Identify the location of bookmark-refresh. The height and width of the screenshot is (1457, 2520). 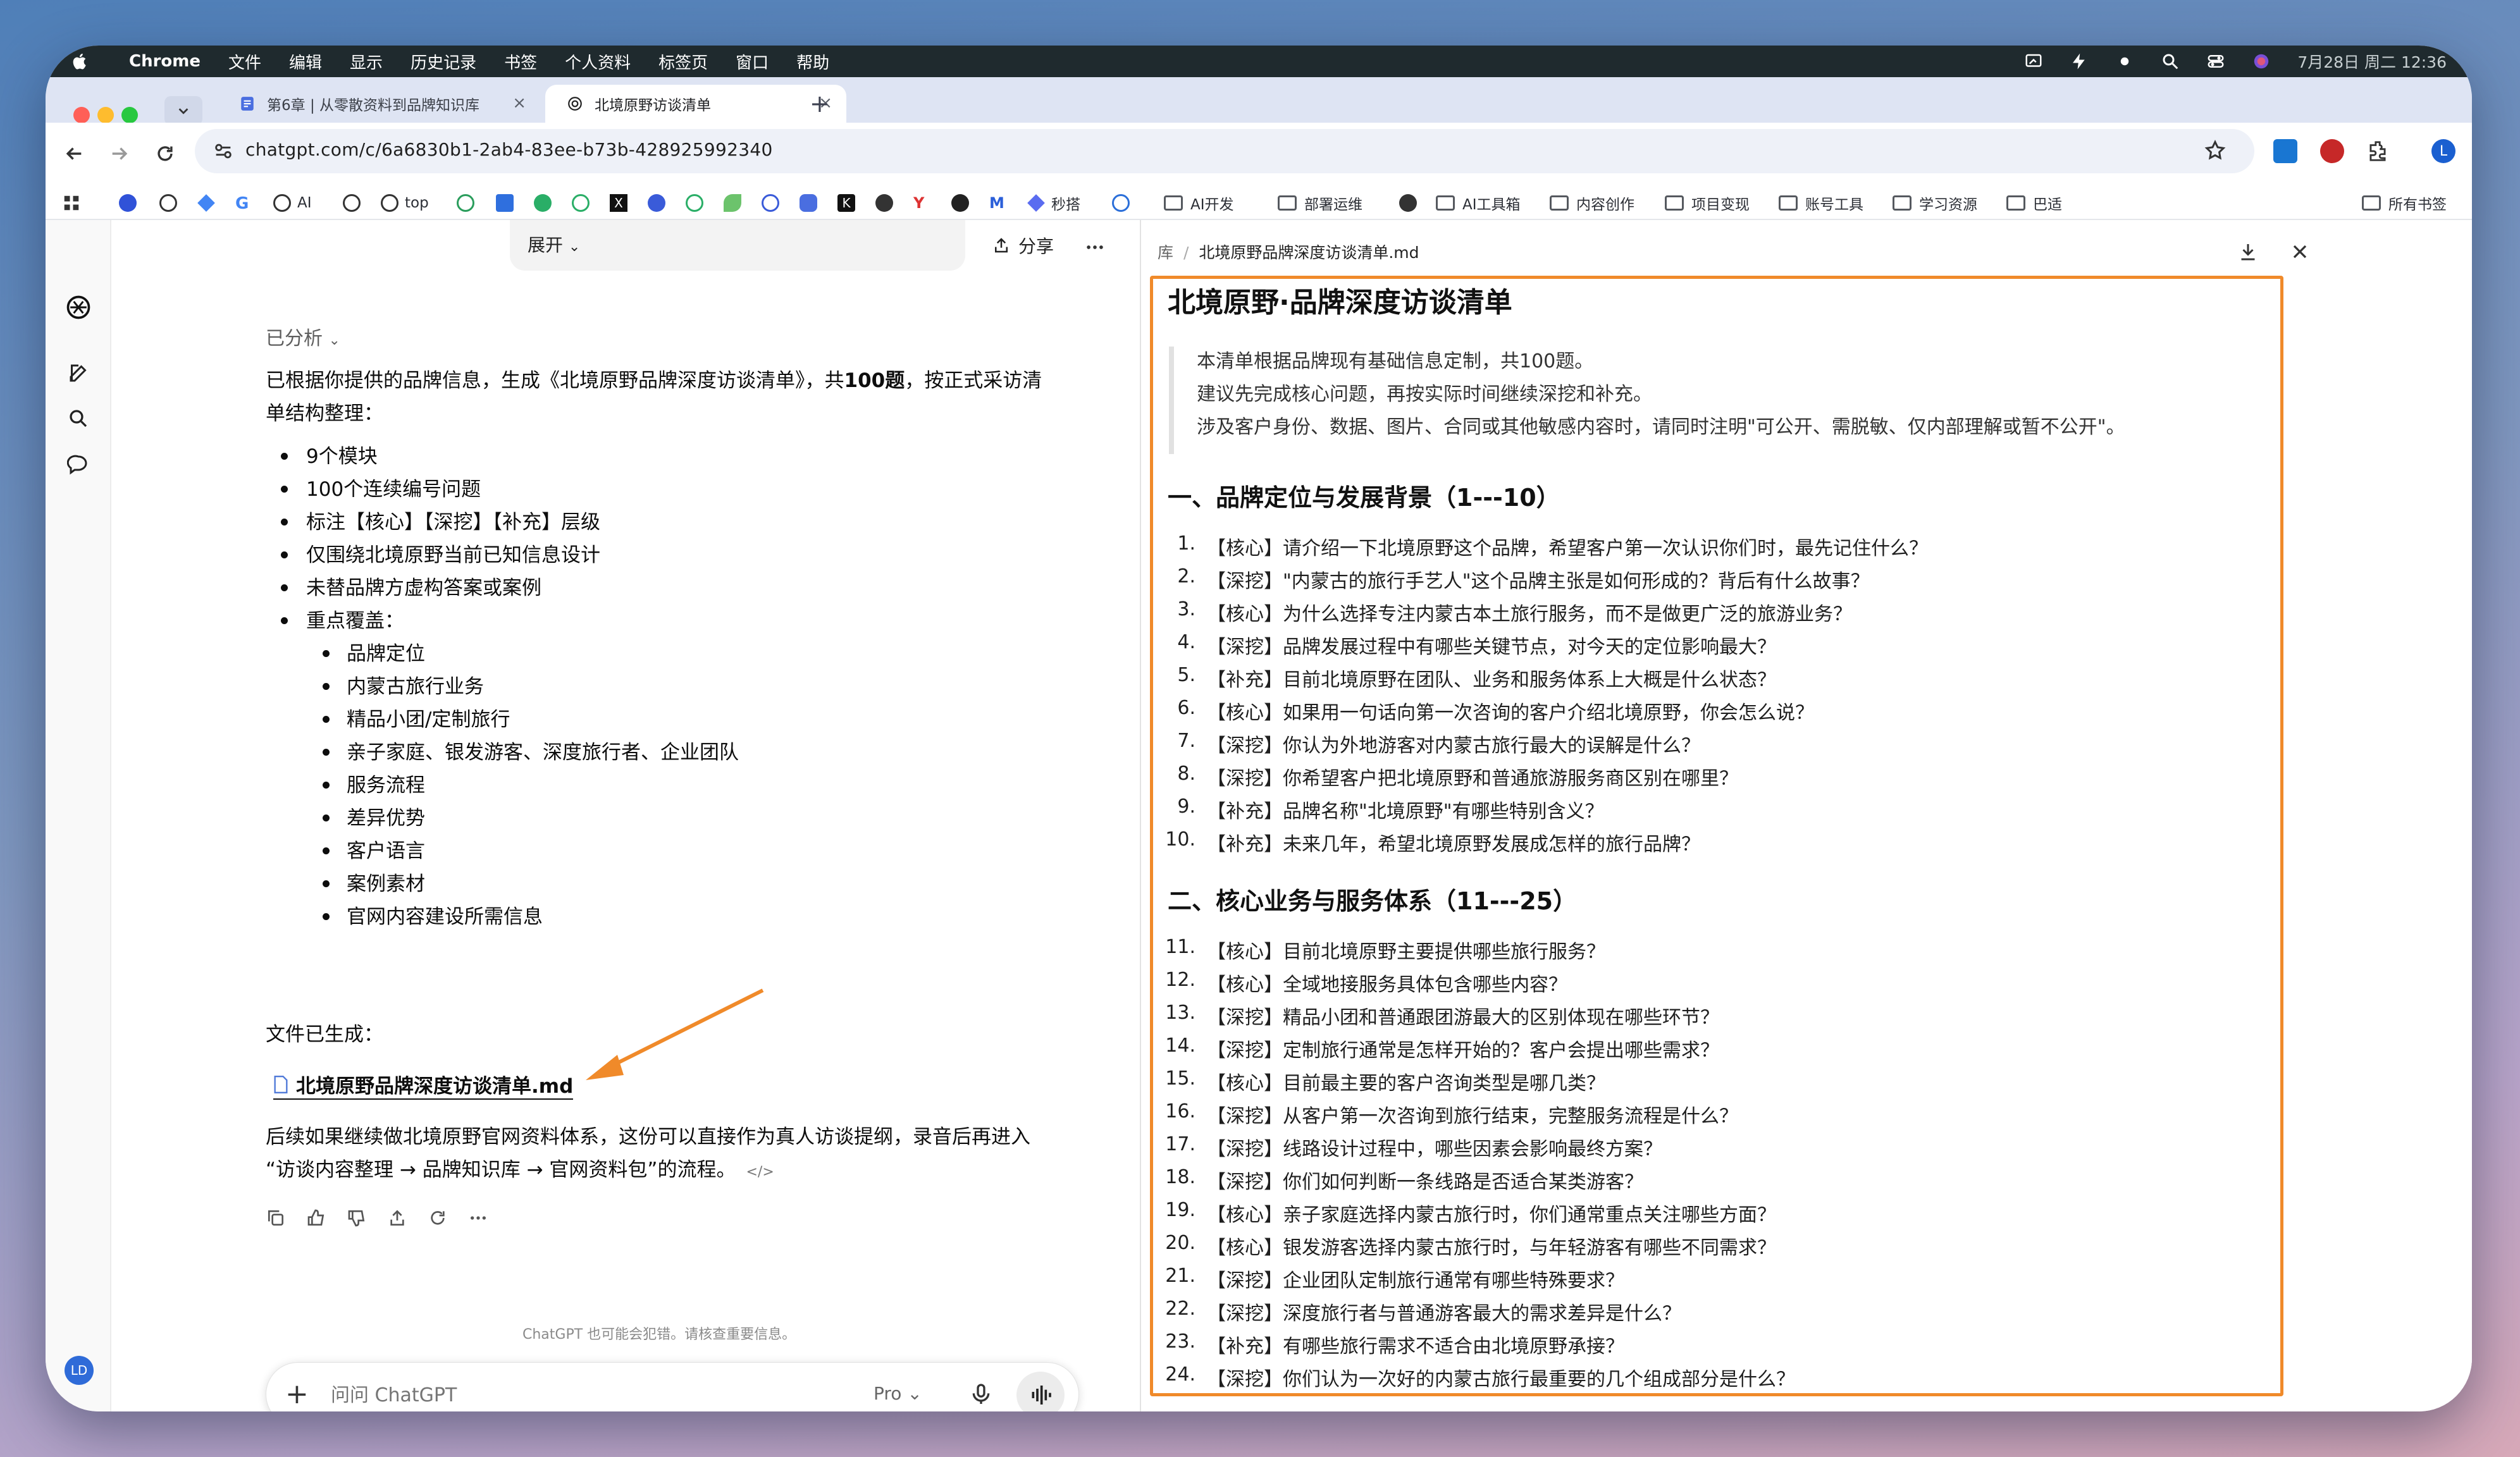
(584, 203).